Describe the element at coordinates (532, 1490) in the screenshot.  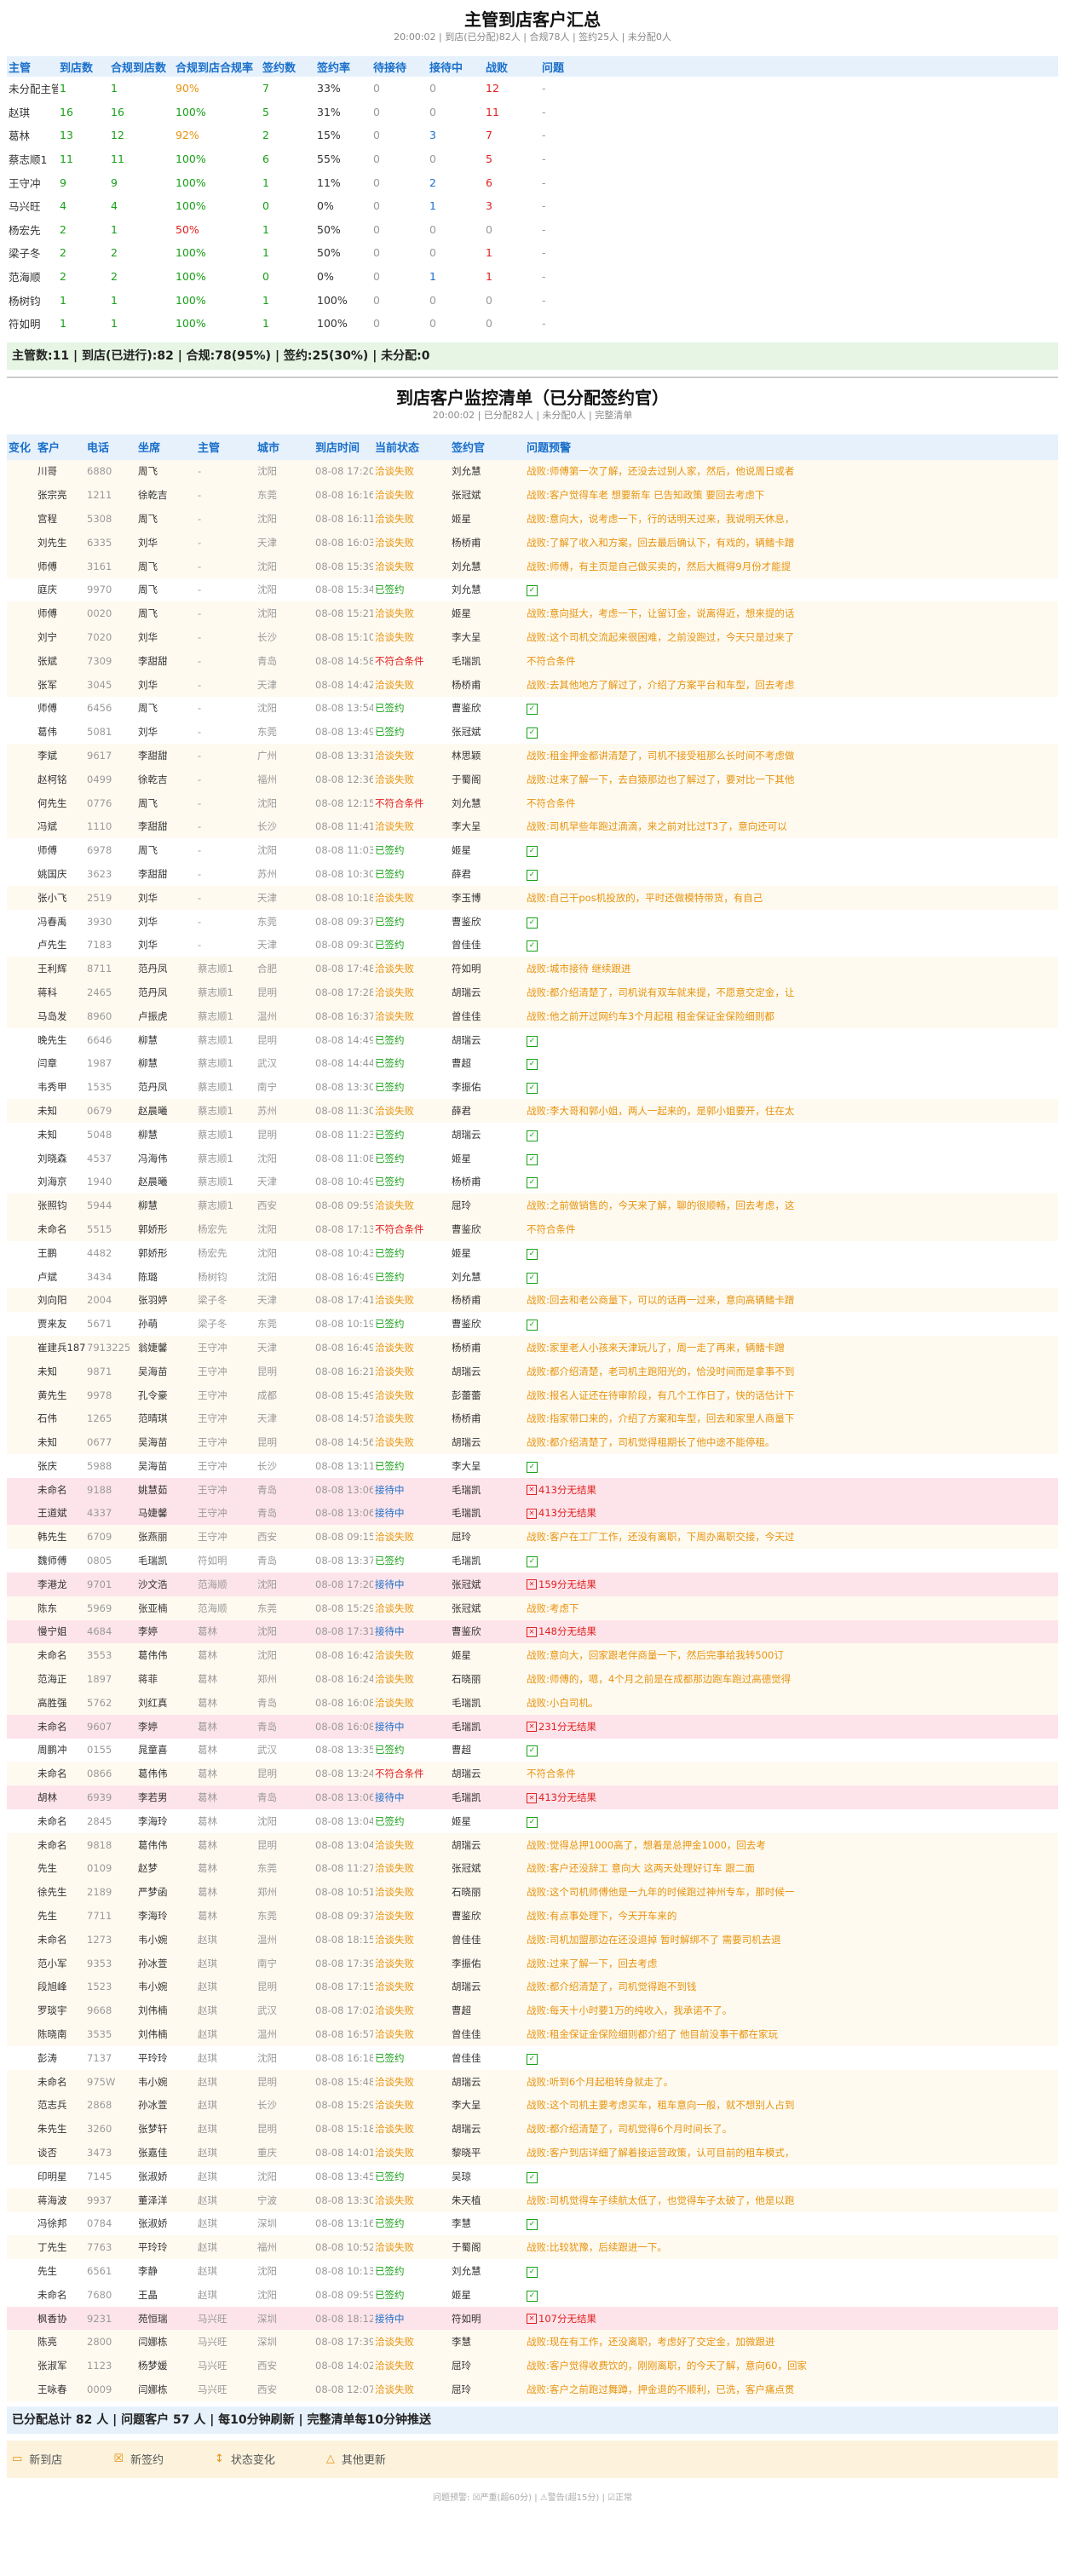
I see `table-row: 未命名 9188 姚慧茹 王守冲 青岛 08-08 13:06 接待中 毛瑞凯 ✕ 413分无结果` at that location.